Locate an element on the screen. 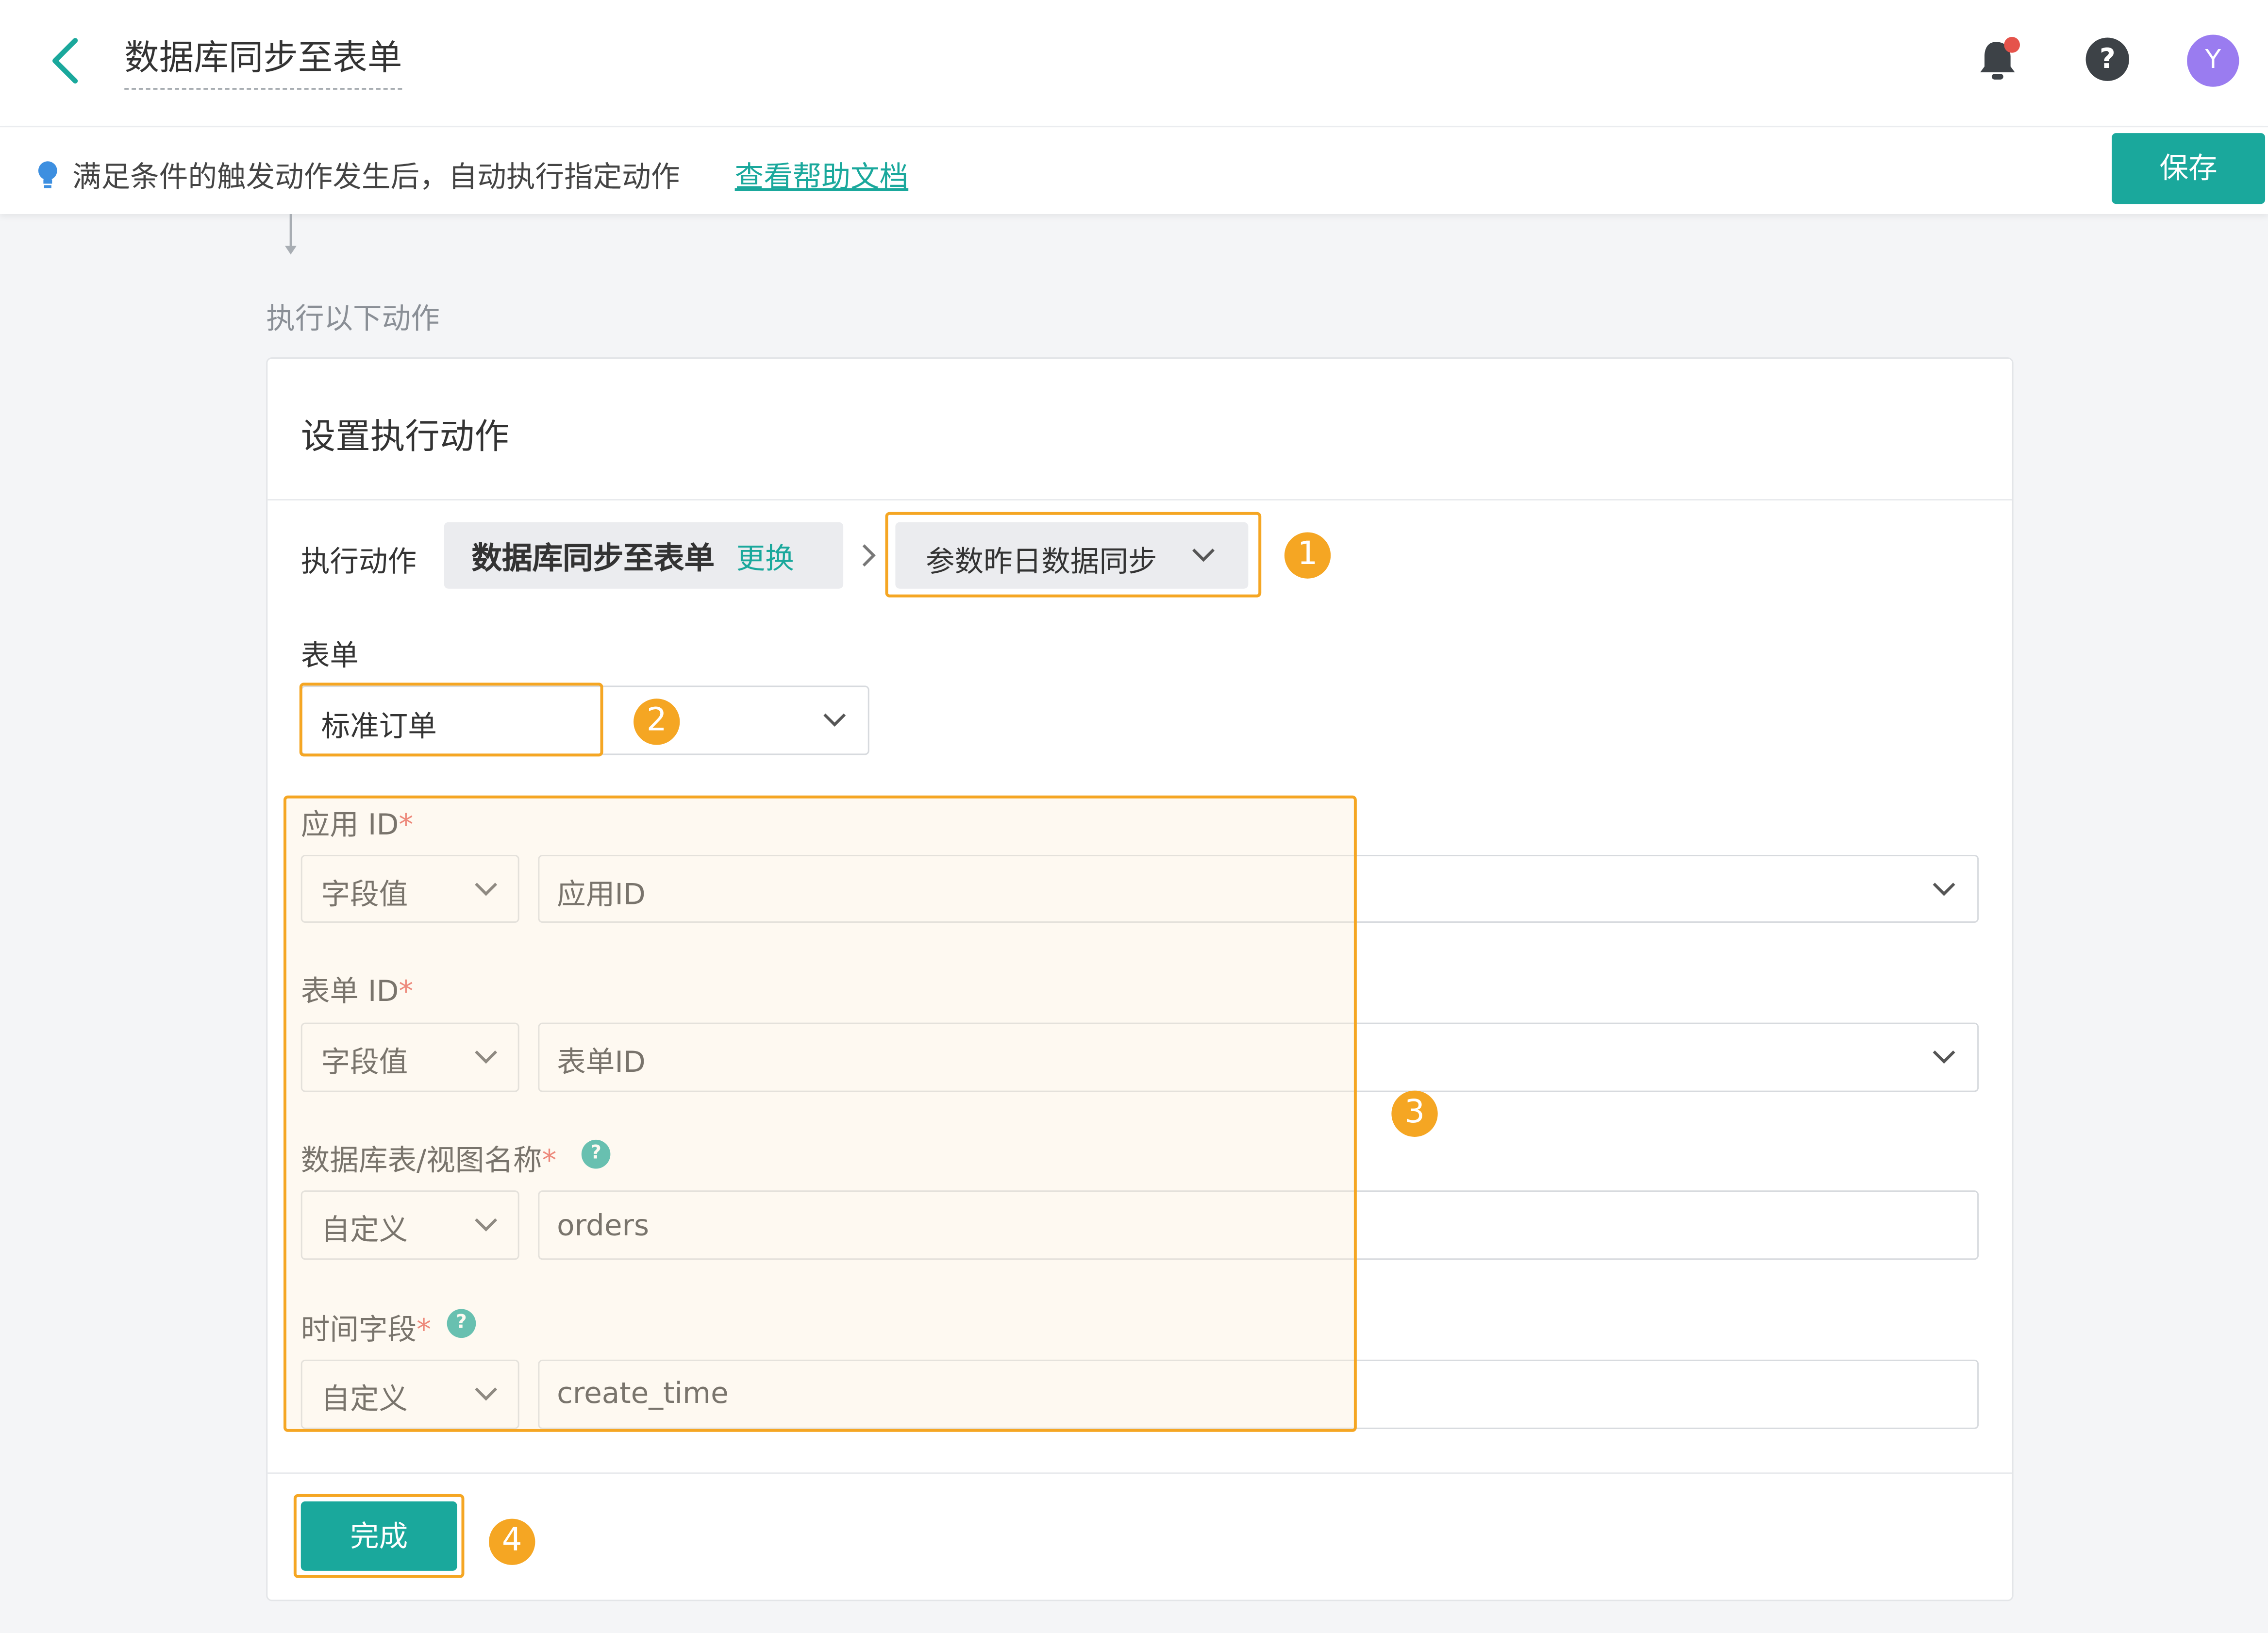 This screenshot has height=1633, width=2268. value-input-text: orders is located at coordinates (603, 1225).